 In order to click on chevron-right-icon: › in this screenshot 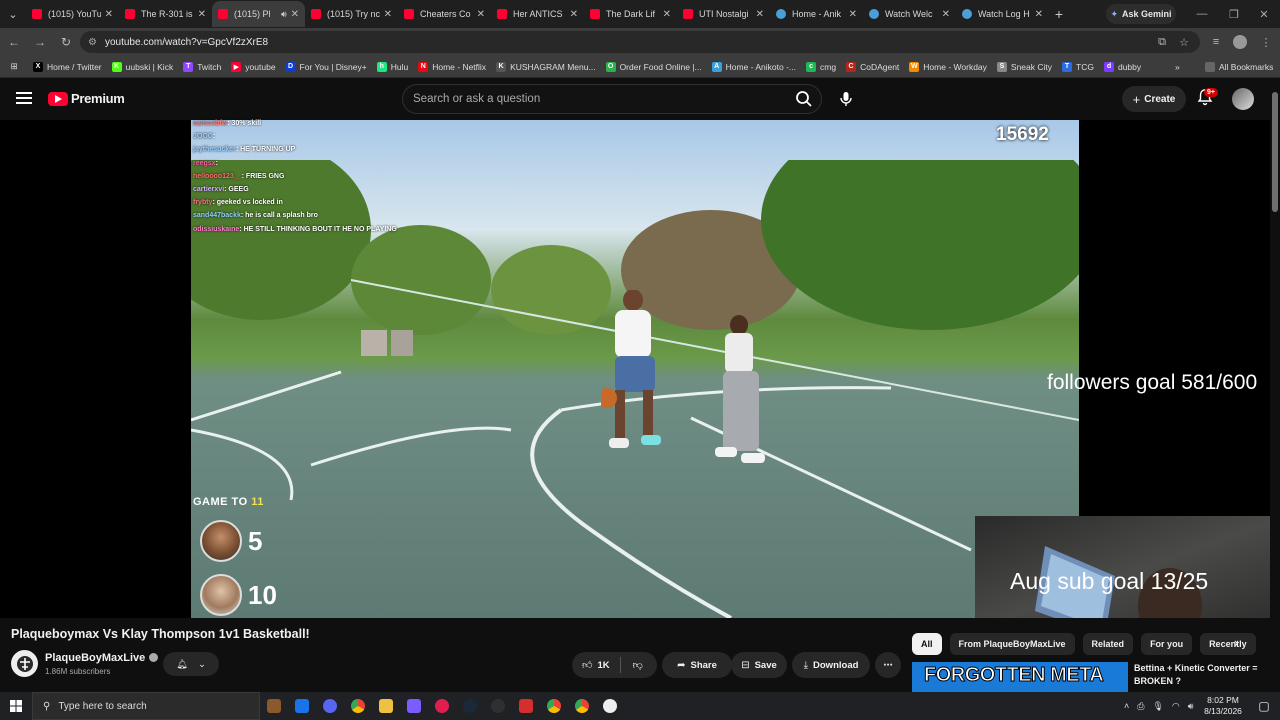, I will do `click(1236, 642)`.